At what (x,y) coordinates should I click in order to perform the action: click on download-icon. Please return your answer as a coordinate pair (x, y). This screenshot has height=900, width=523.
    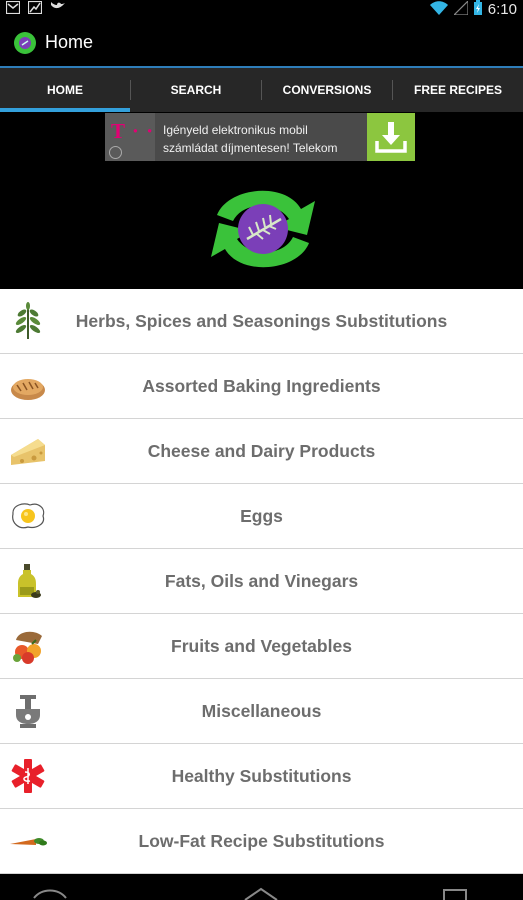
    Looking at the image, I should click on (391, 137).